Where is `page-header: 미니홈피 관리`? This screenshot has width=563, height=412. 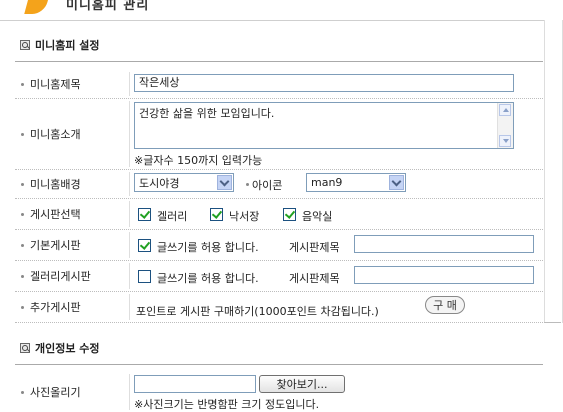 page-header: 미니홈피 관리 is located at coordinates (281, 10).